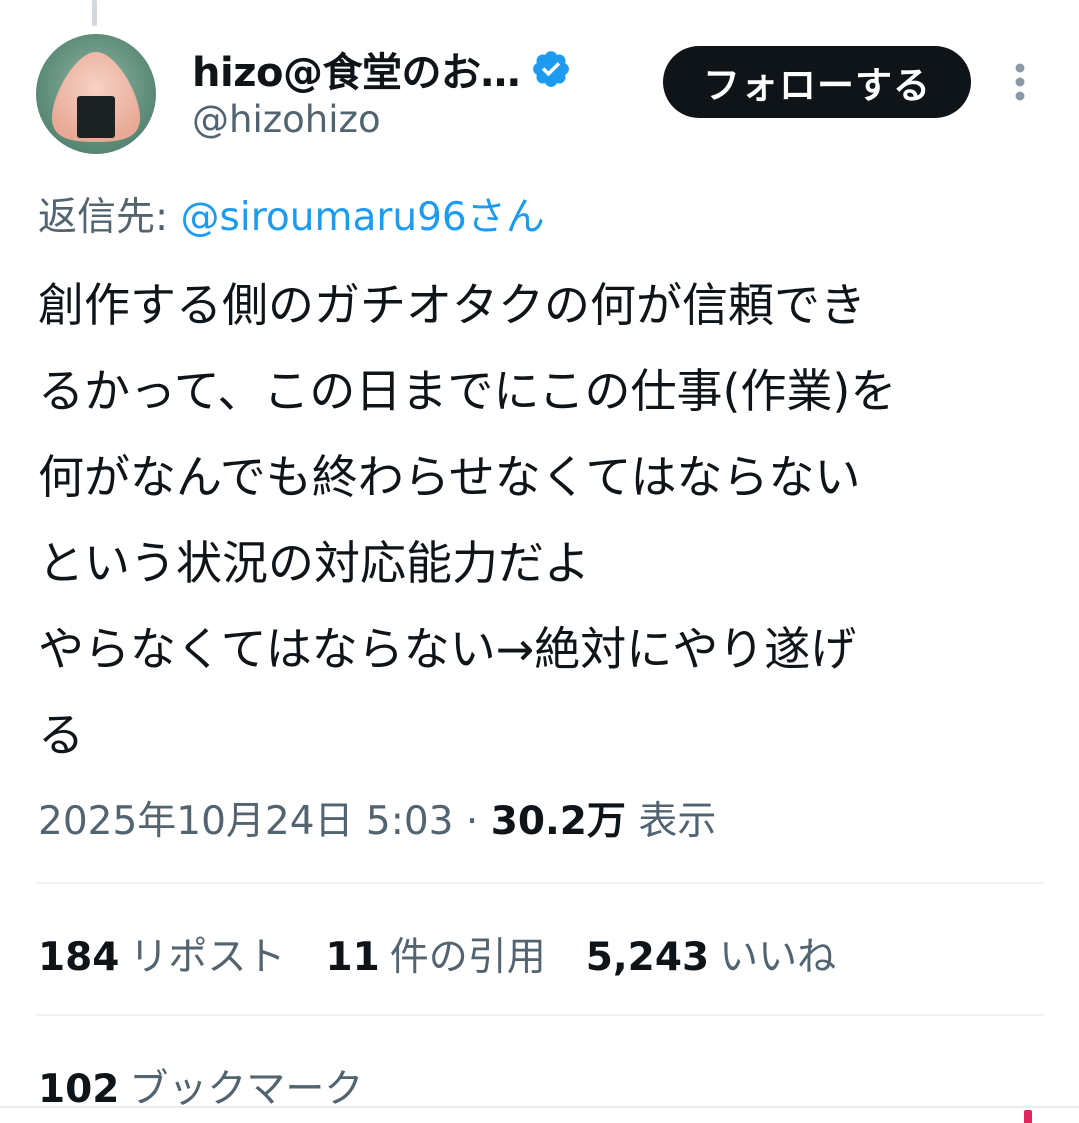  I want to click on views-label: 表示, so click(677, 821).